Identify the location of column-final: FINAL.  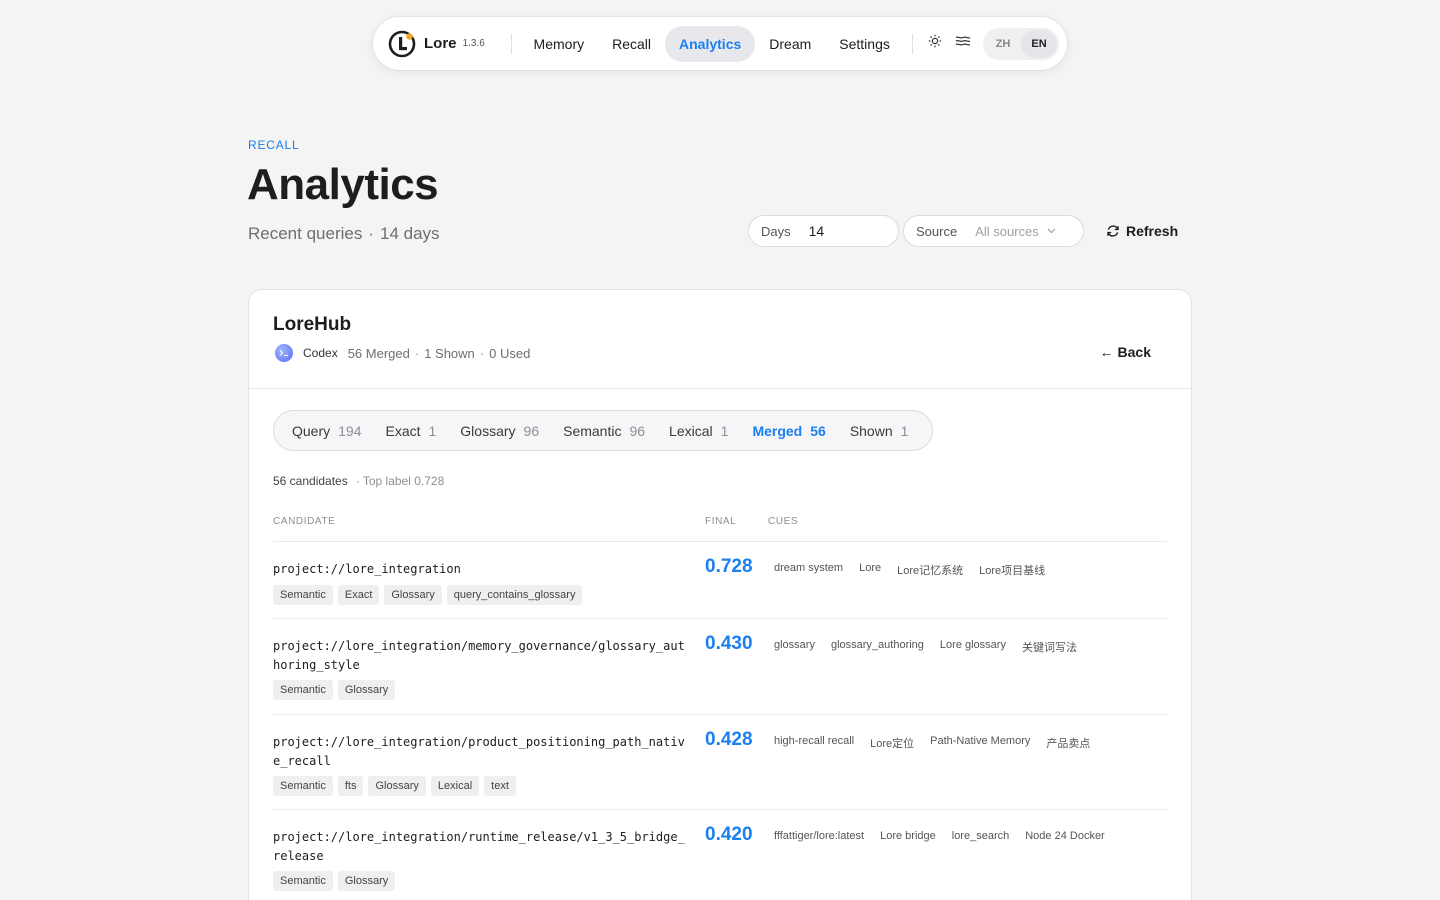
(721, 521).